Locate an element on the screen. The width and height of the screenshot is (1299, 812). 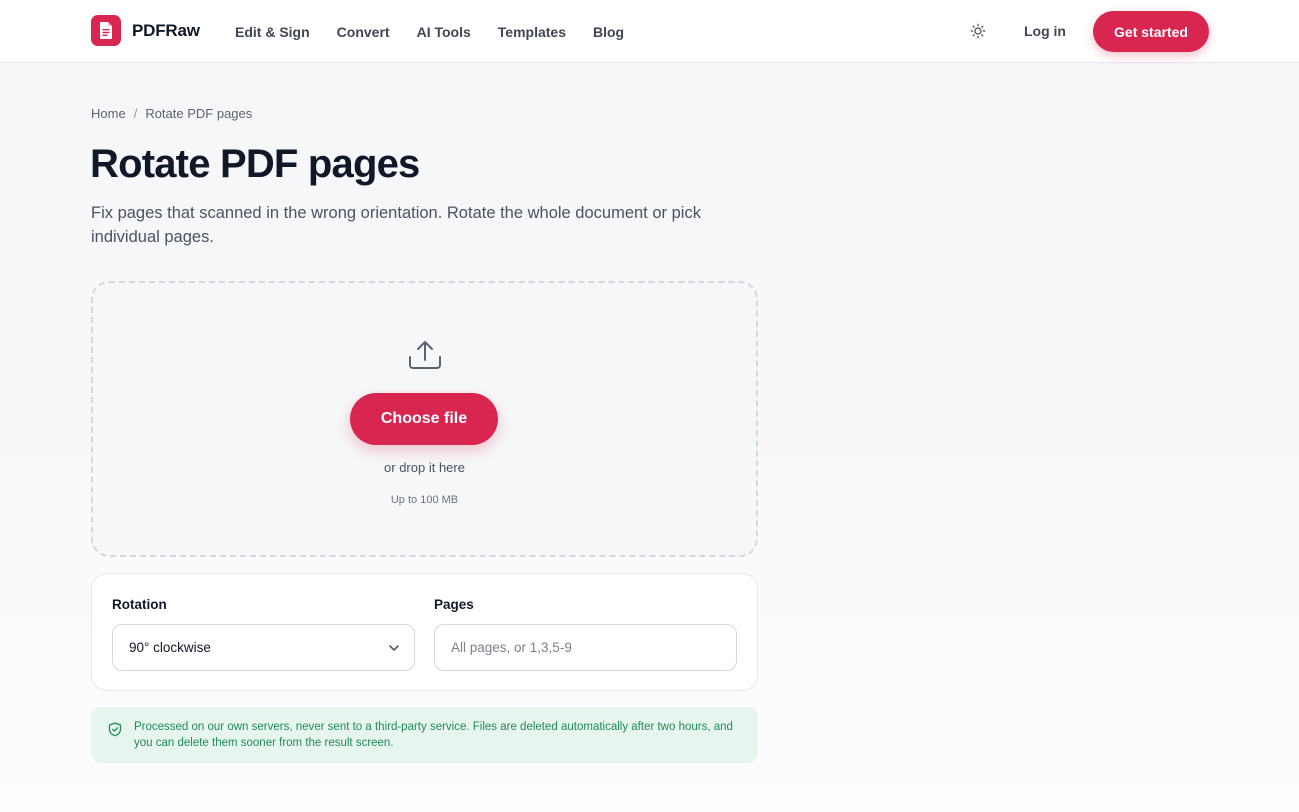
page-title: Rotate PDF pages is located at coordinates (255, 164).